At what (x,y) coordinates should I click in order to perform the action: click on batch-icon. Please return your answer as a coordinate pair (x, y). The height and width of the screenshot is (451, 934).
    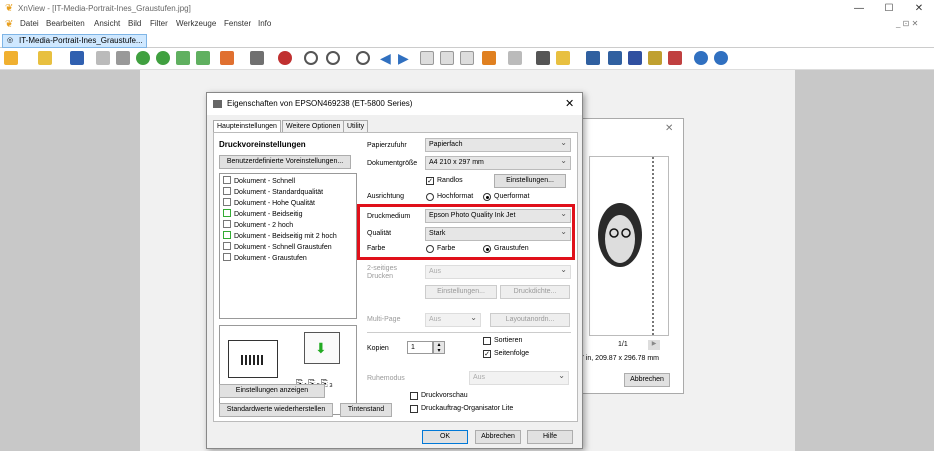
    Looking at the image, I should click on (635, 58).